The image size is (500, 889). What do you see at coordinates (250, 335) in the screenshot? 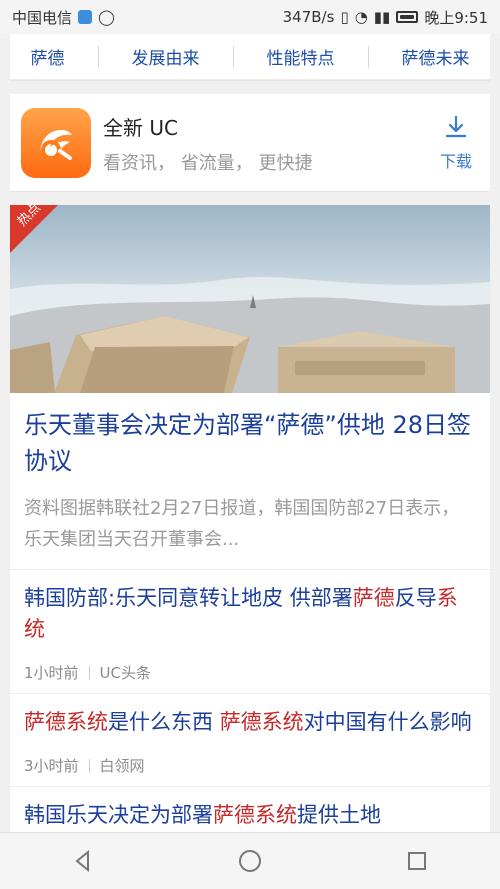
I see `missile-launcher-image` at bounding box center [250, 335].